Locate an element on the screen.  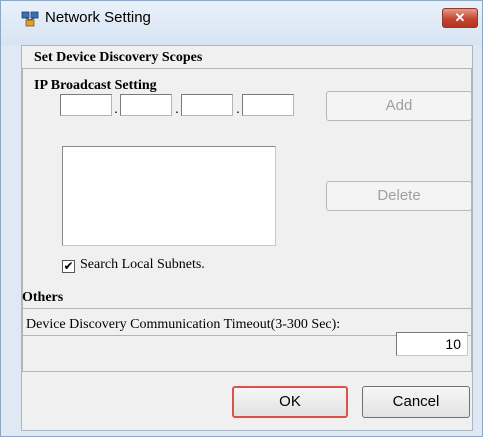
timeout-input: 10 is located at coordinates (432, 344).